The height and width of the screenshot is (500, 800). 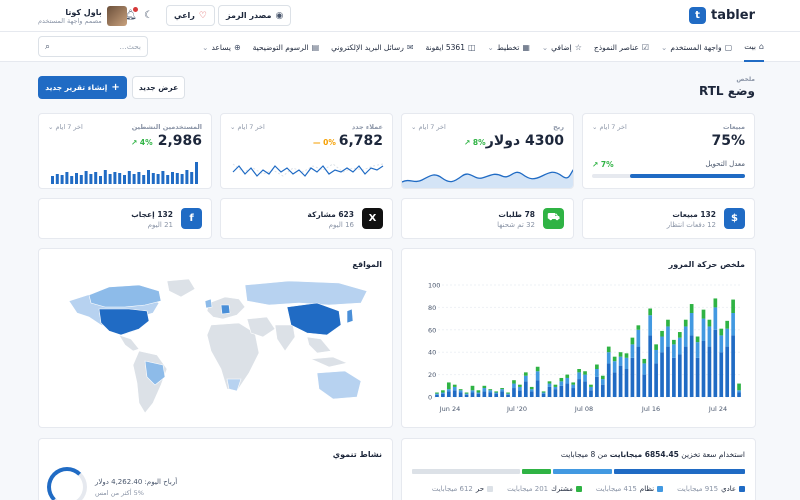 What do you see at coordinates (679, 471) in the screenshot?
I see `storage-segment` at bounding box center [679, 471].